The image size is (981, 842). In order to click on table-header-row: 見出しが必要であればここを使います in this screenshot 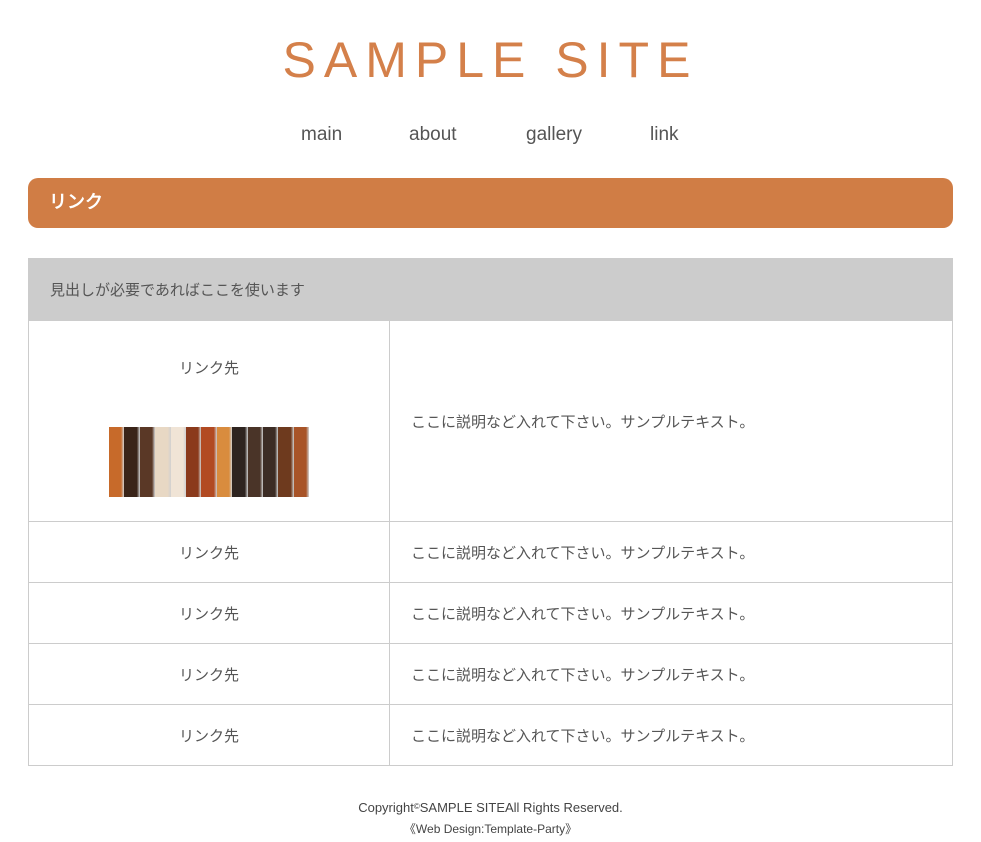, I will do `click(490, 289)`.